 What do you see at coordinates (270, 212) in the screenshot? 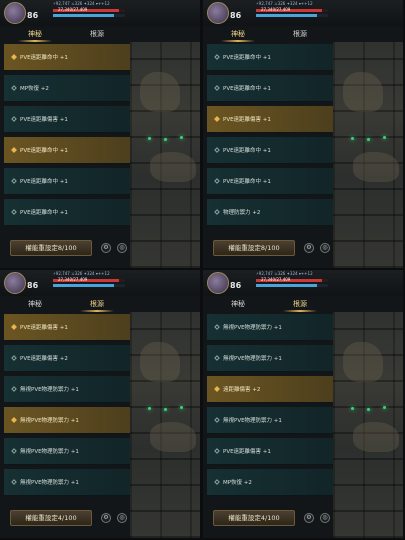
I see `ability-row: 物理防禦力 +2` at bounding box center [270, 212].